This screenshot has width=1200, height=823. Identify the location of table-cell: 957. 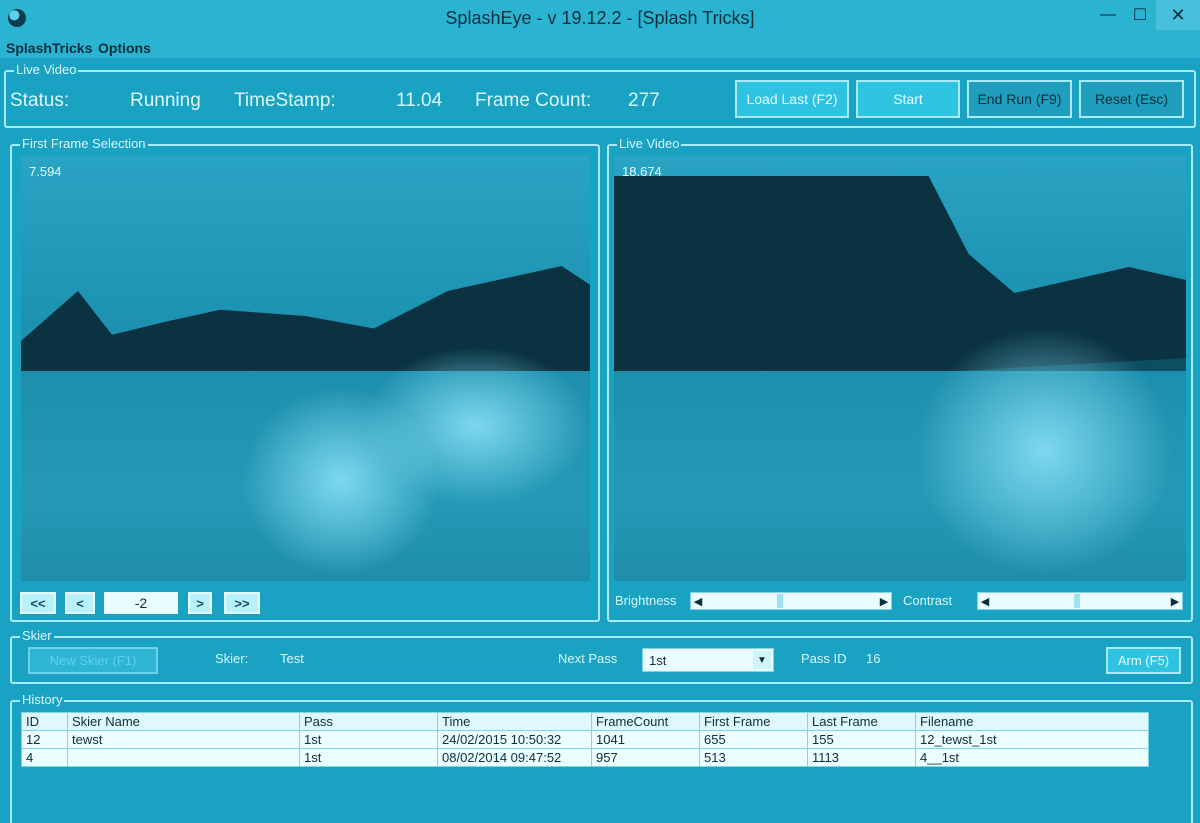
(645, 757).